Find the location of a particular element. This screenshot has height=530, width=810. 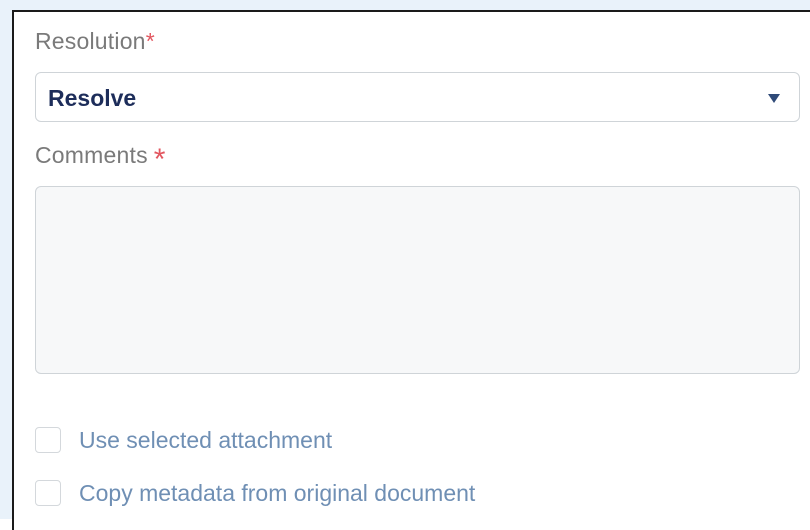

copy-metadata-option: Copy metadata from original document is located at coordinates (255, 493).